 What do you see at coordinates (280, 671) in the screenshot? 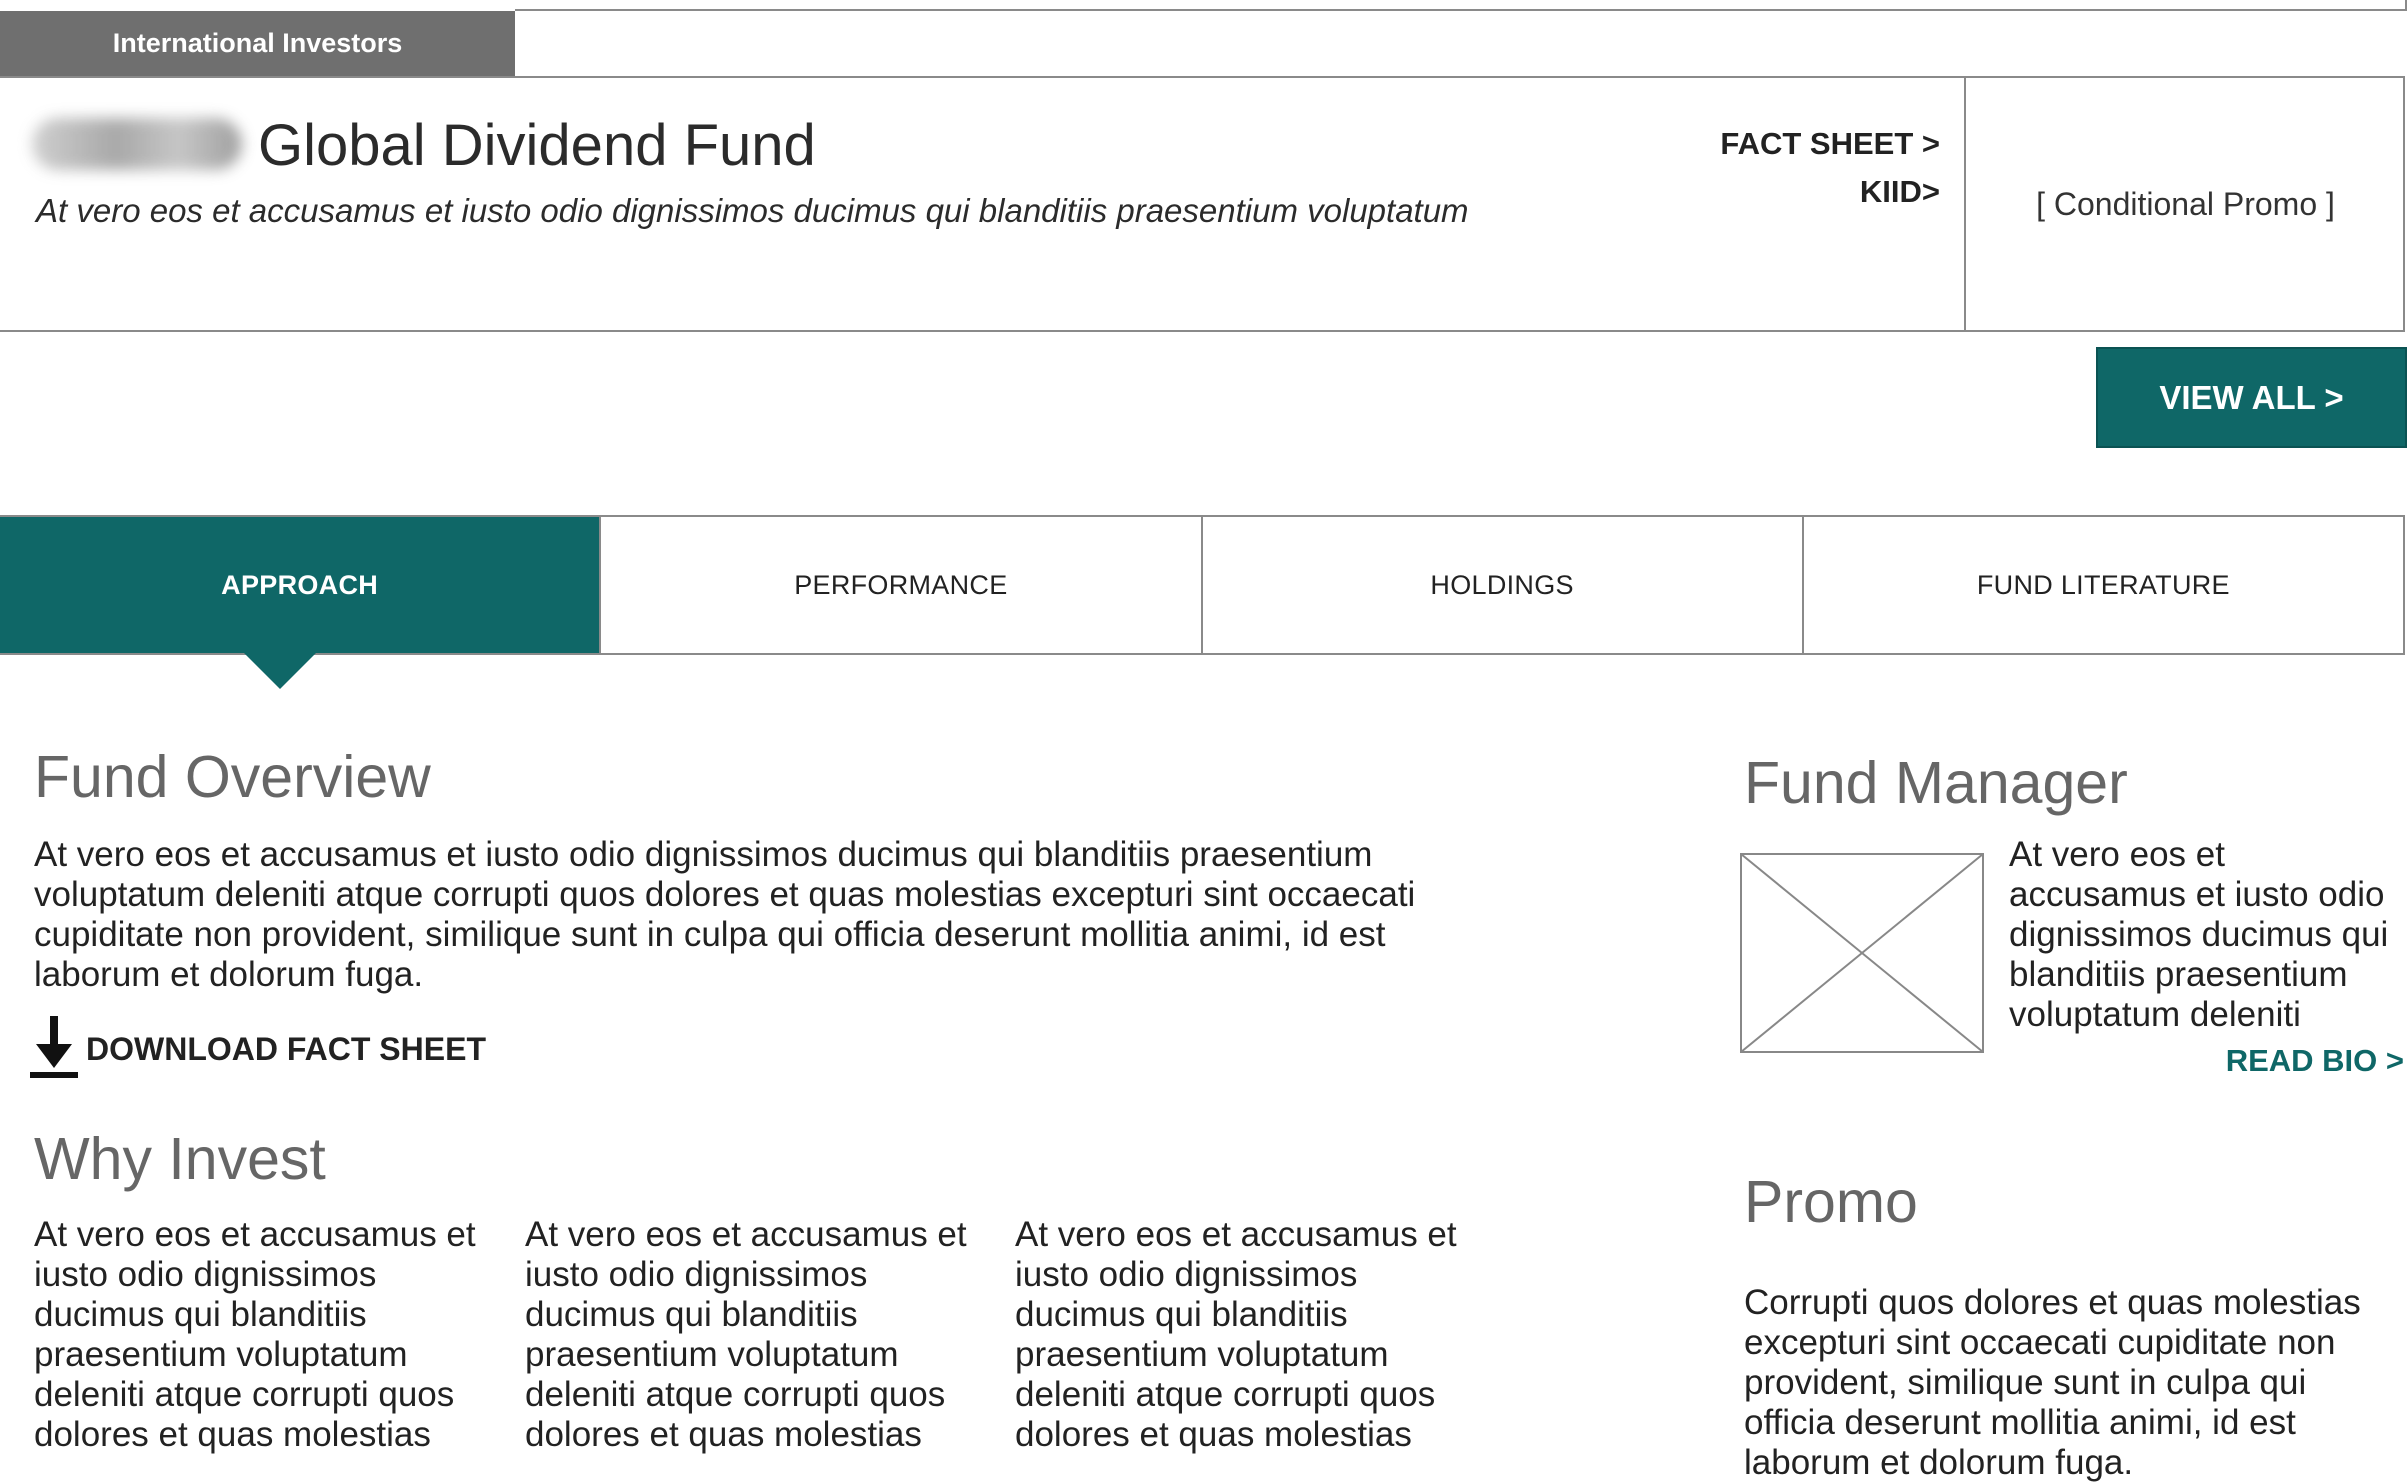
I see `active-tab-pointer` at bounding box center [280, 671].